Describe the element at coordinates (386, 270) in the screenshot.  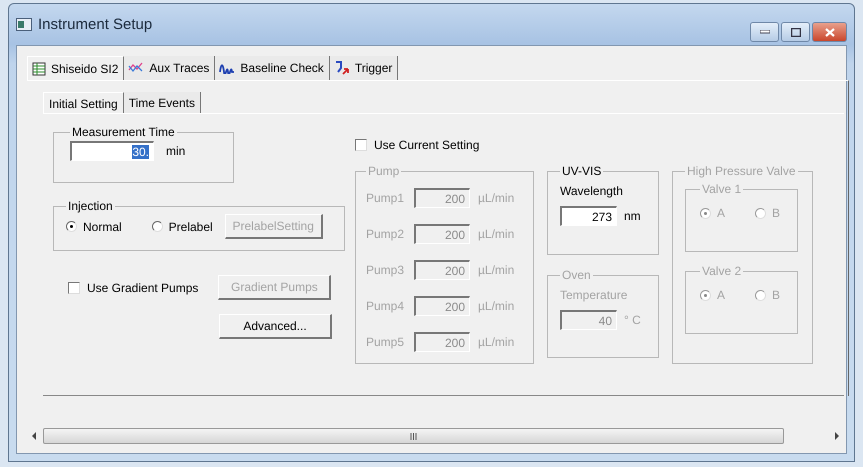
I see `pump-label: Pump3` at that location.